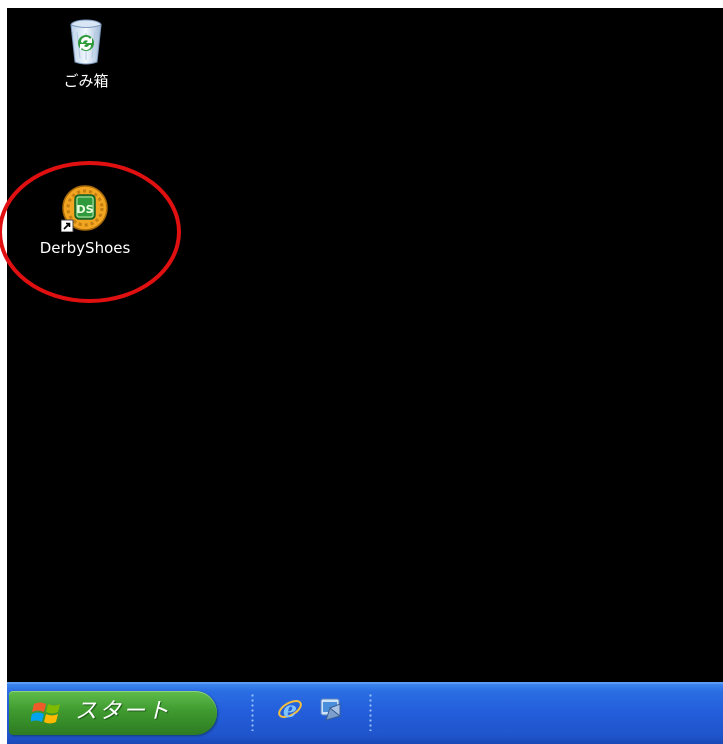  I want to click on svg-text: e, so click(290, 709).